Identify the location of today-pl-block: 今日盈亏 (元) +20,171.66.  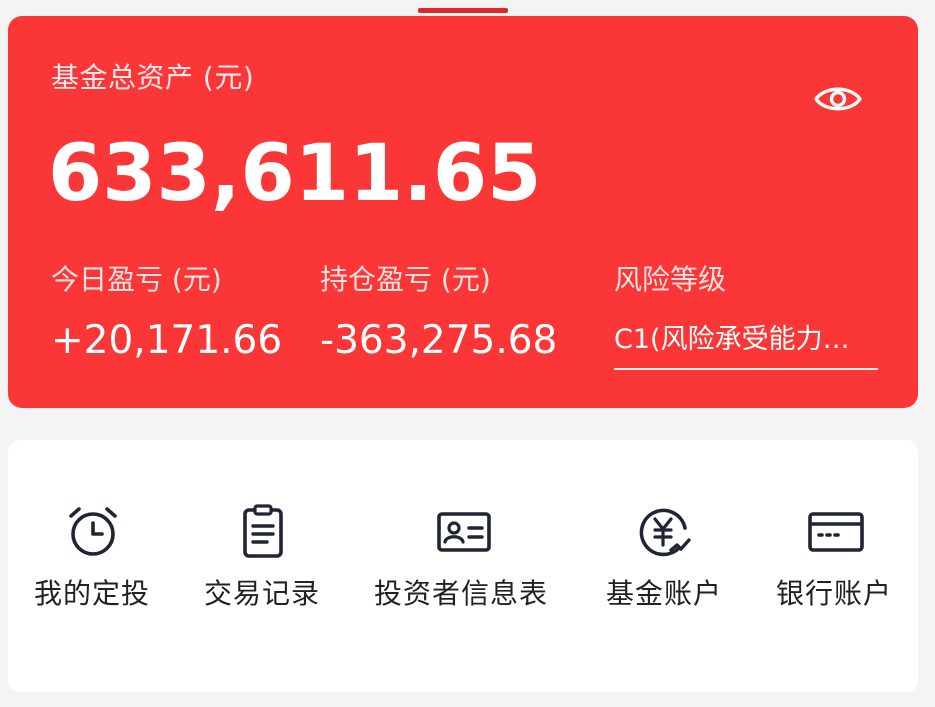
(166, 313).